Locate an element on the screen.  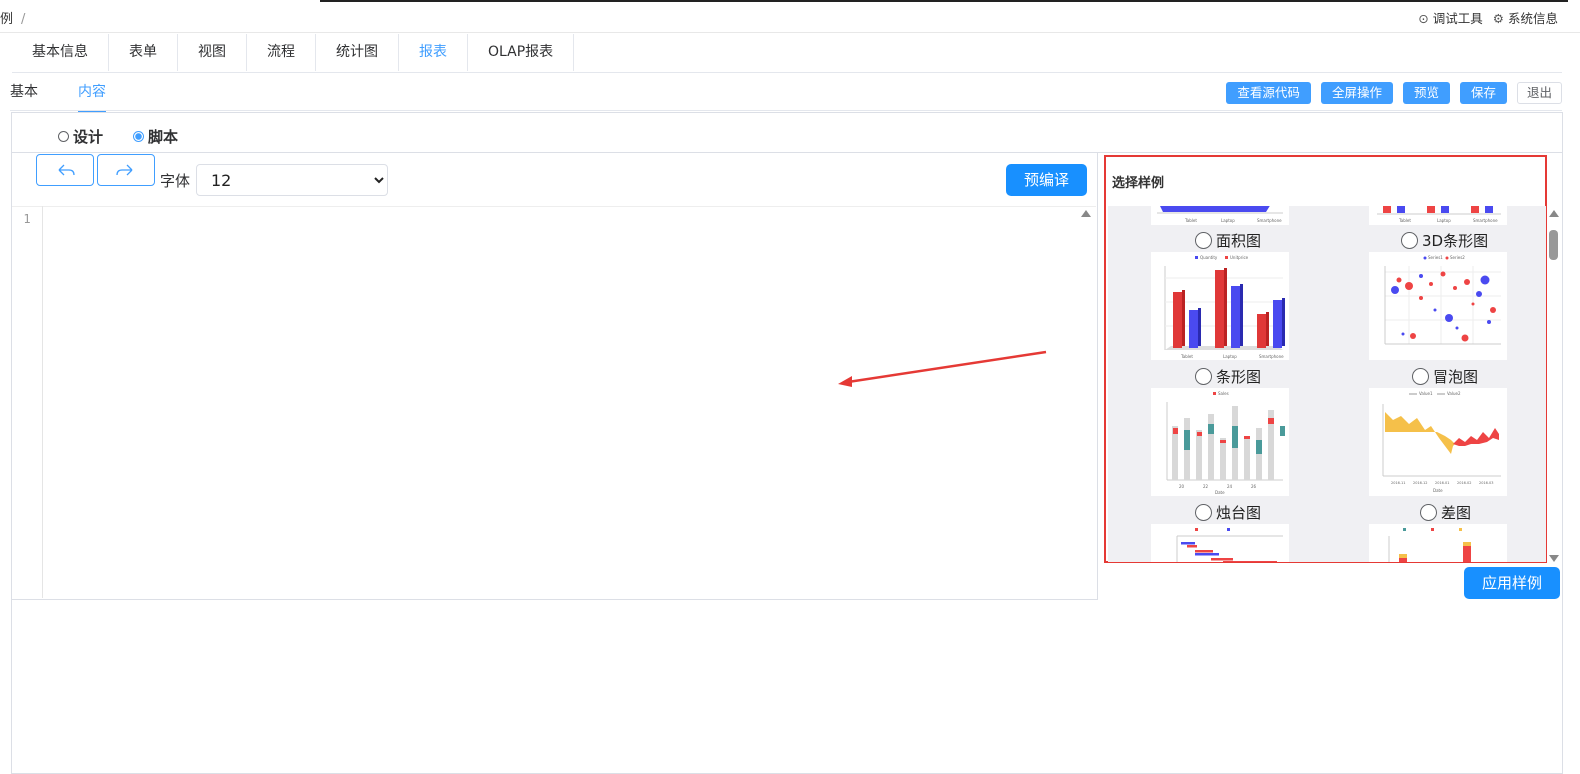
breadcrumb-item: 示例 is located at coordinates (6, 19).